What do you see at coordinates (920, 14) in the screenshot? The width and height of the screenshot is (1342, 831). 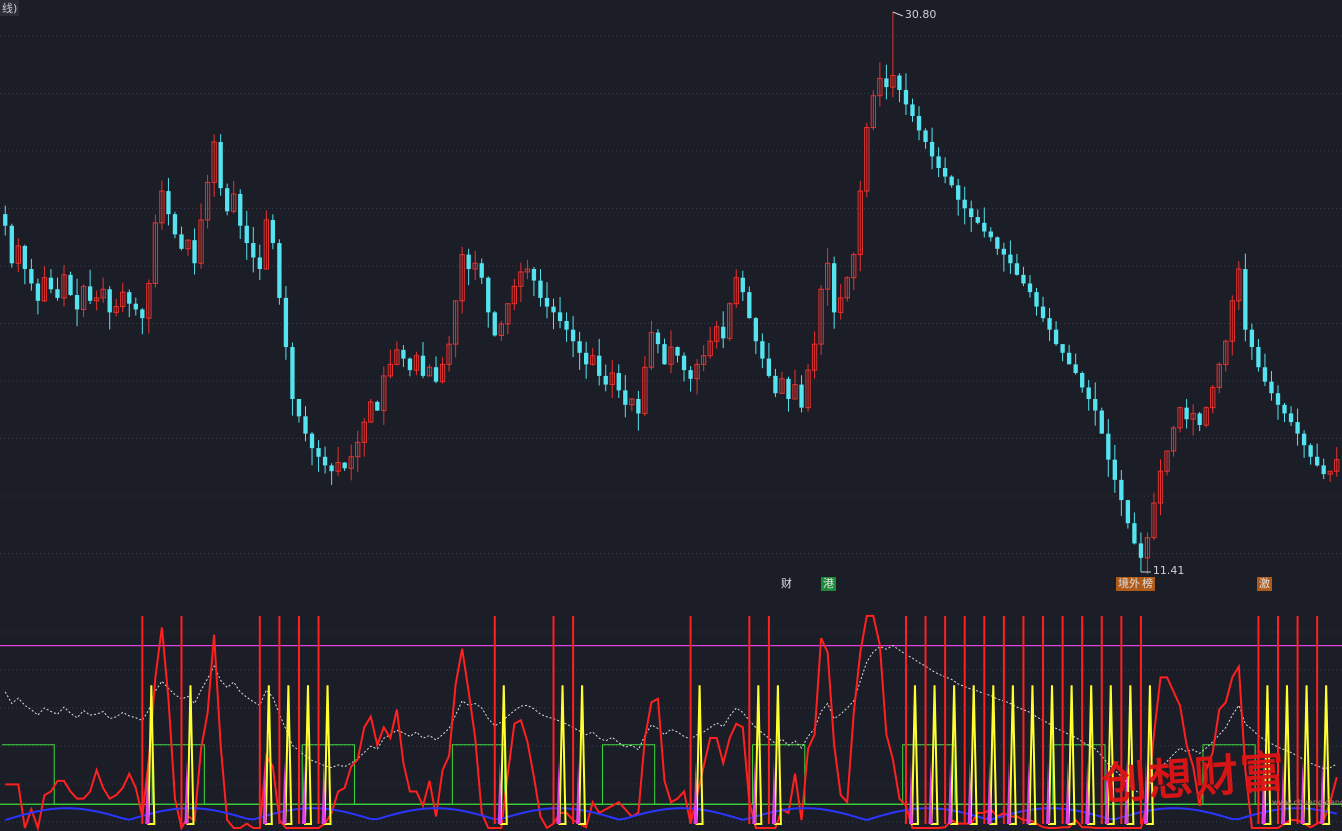 I see `high-price-label: 30.80` at bounding box center [920, 14].